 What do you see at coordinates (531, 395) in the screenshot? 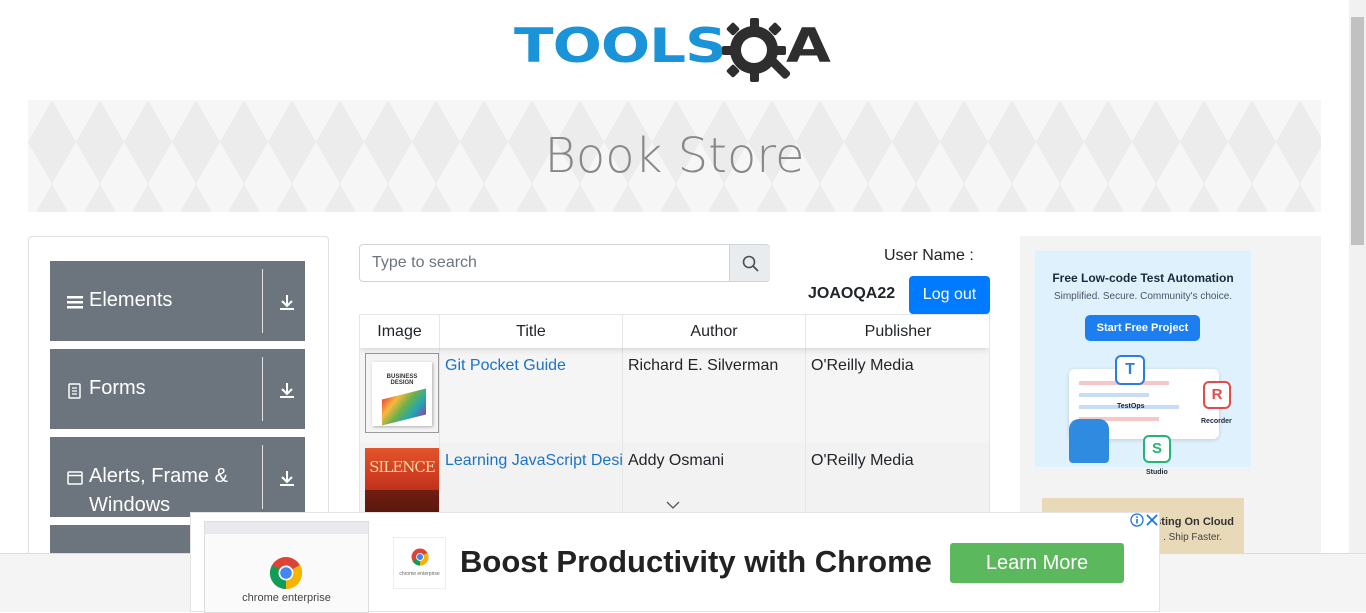
I see `book-title-cell: Git Pocket Guide` at bounding box center [531, 395].